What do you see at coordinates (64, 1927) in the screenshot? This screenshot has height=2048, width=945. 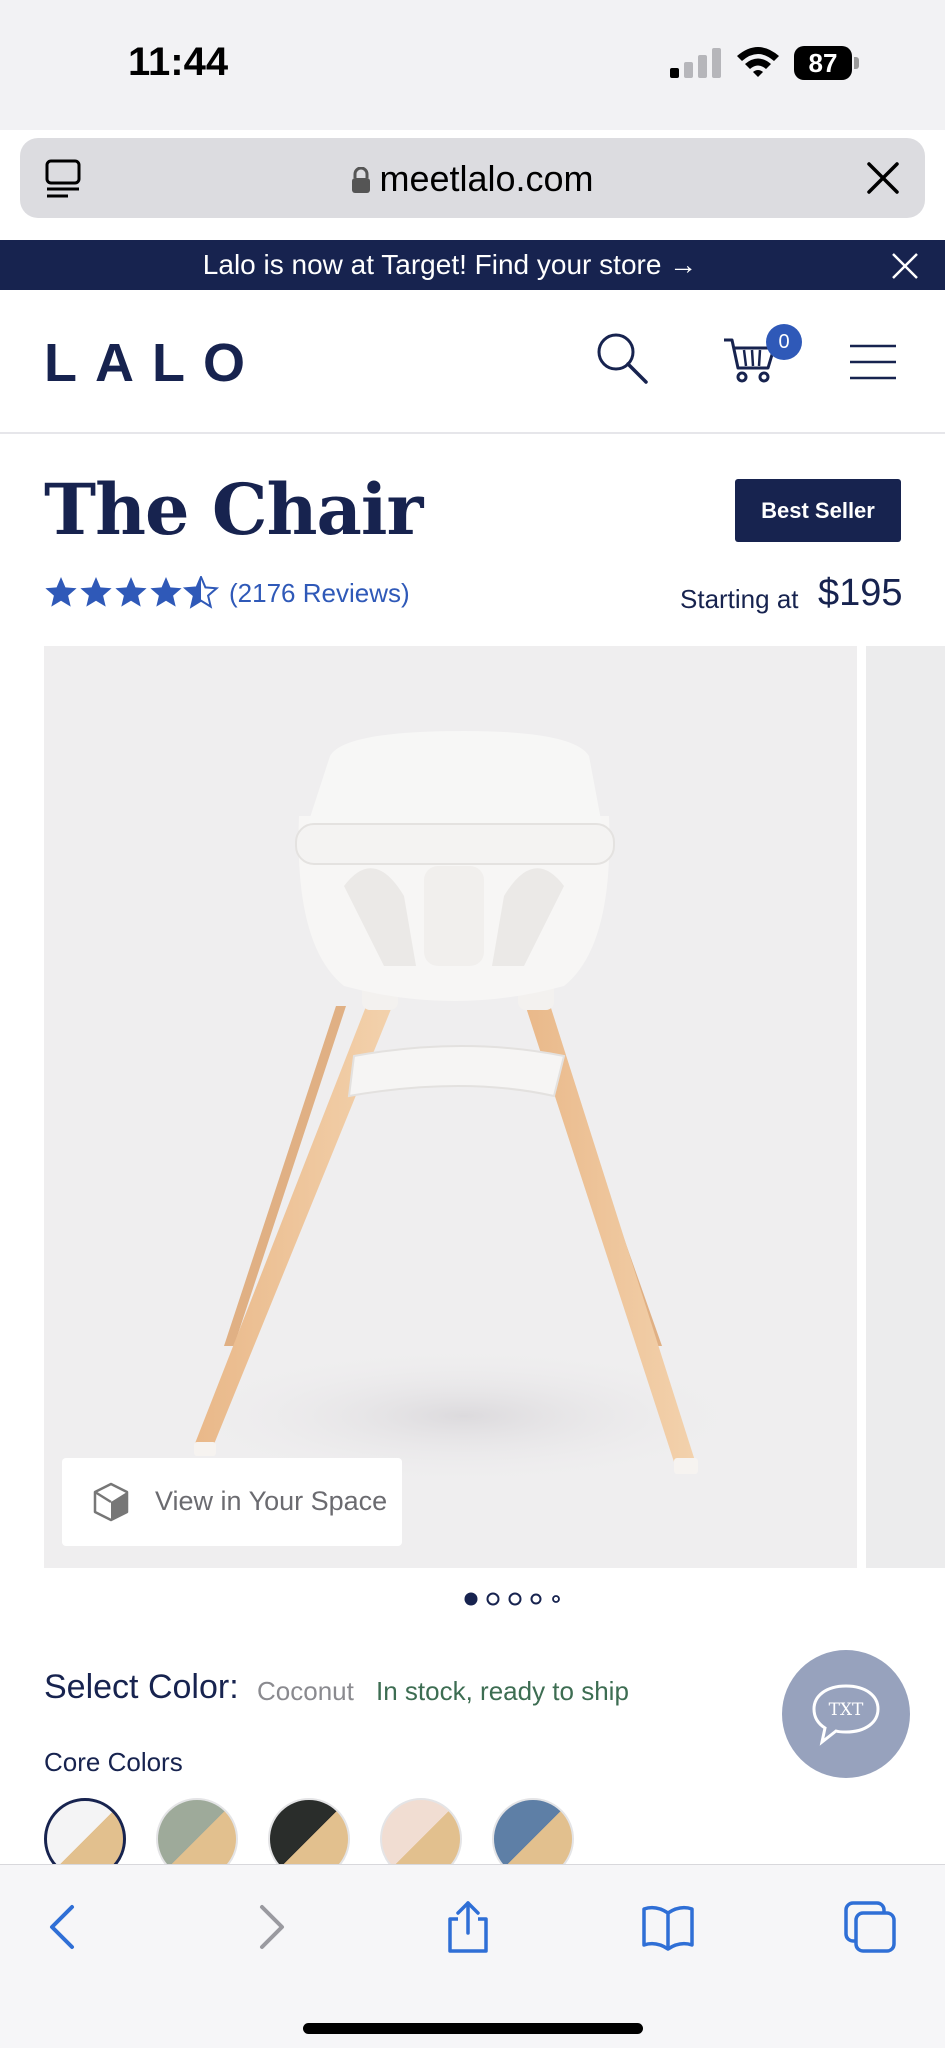 I see `back-icon` at bounding box center [64, 1927].